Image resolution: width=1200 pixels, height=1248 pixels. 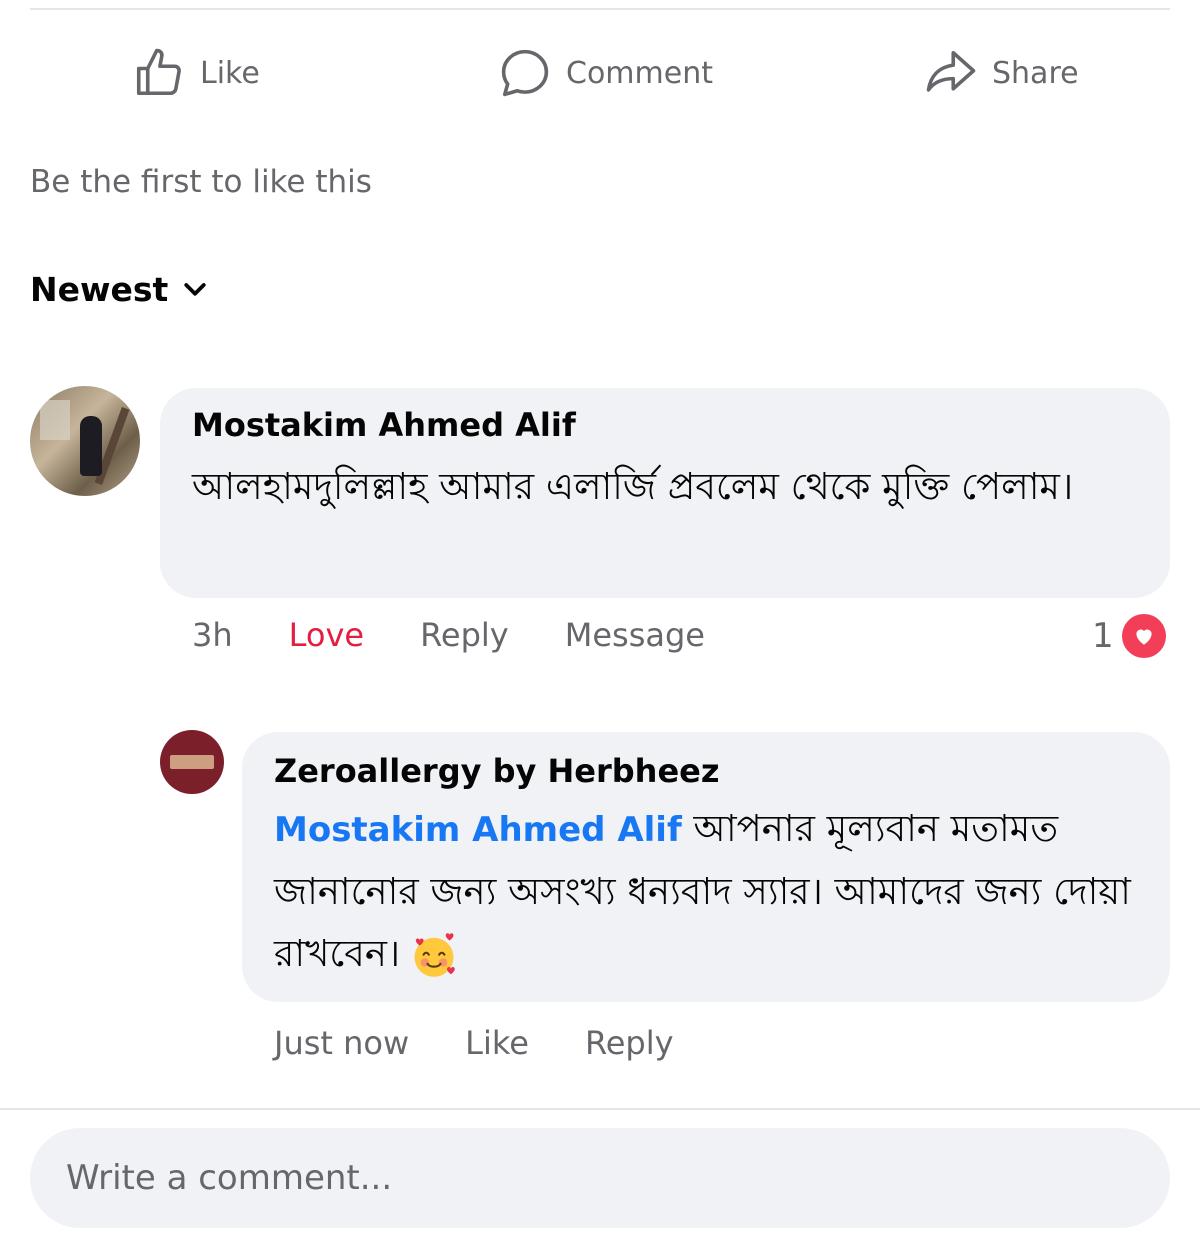 I want to click on comment-input, so click(x=596, y=1178).